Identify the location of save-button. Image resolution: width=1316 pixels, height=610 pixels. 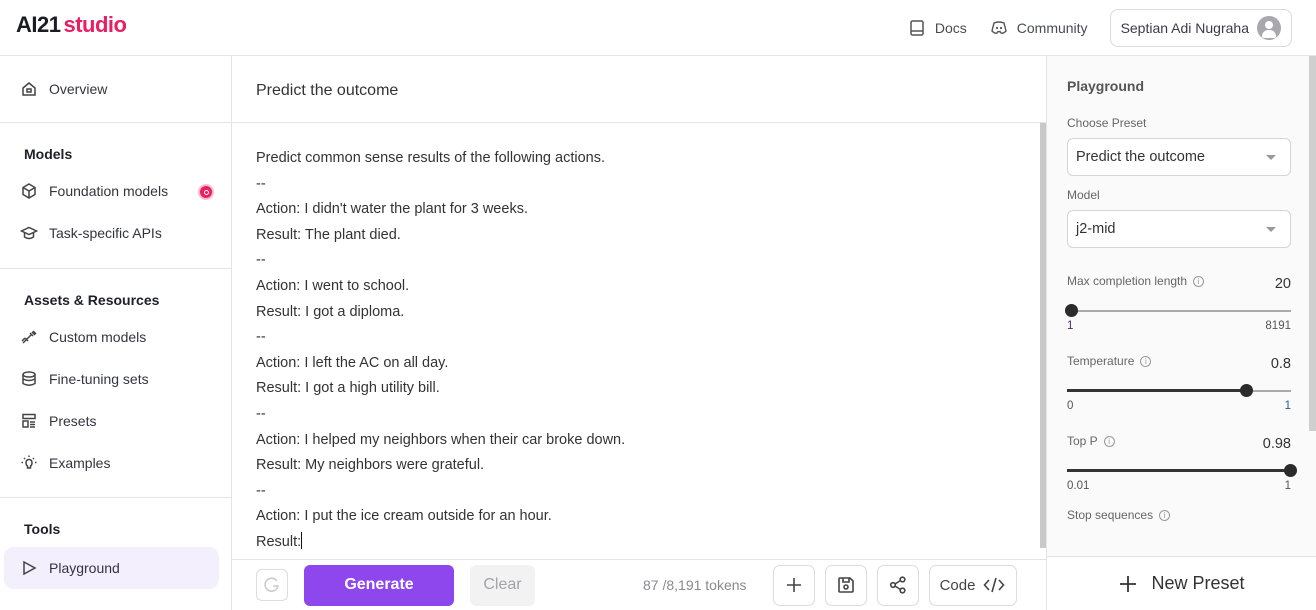
(845, 585).